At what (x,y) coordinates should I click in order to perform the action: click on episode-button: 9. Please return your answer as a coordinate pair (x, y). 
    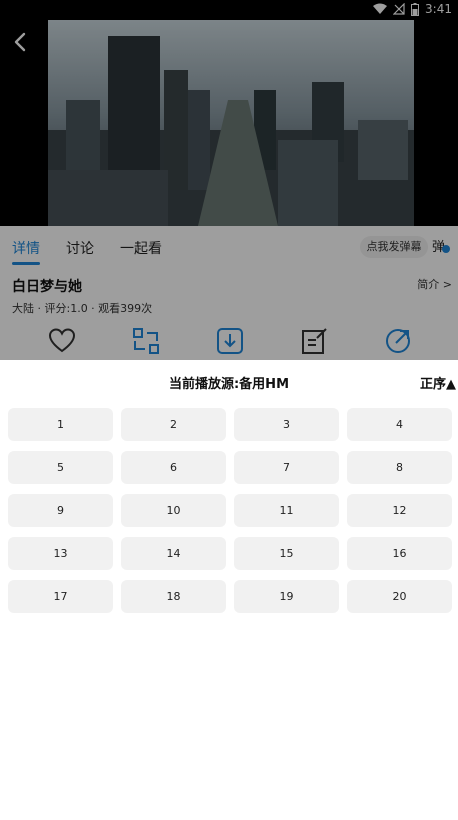
    Looking at the image, I should click on (60, 510).